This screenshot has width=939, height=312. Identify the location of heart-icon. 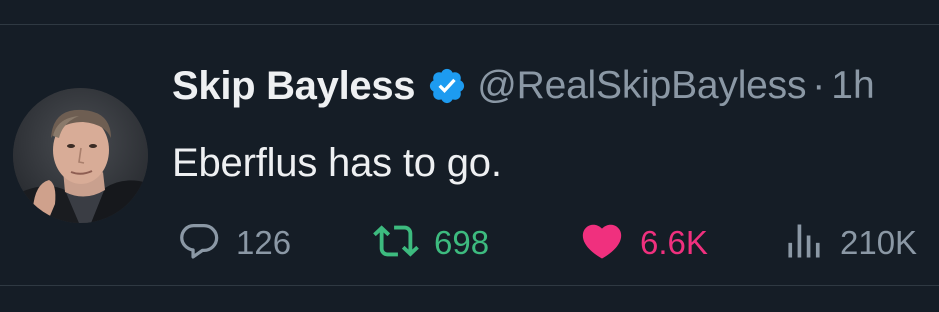
(602, 243).